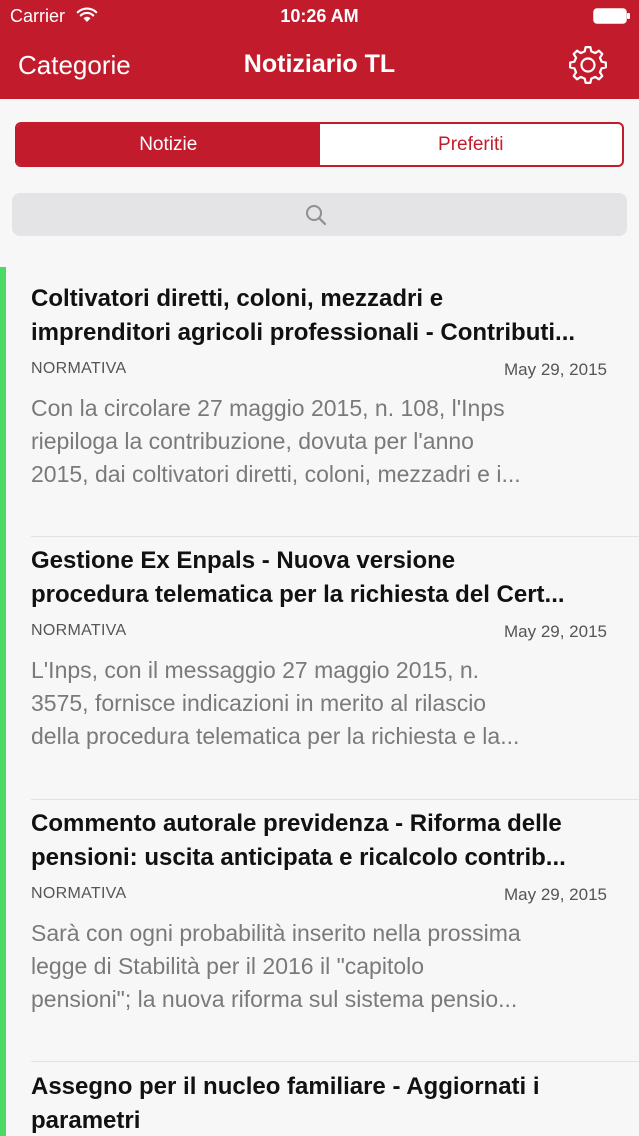  I want to click on selection-indicator, so click(3, 701).